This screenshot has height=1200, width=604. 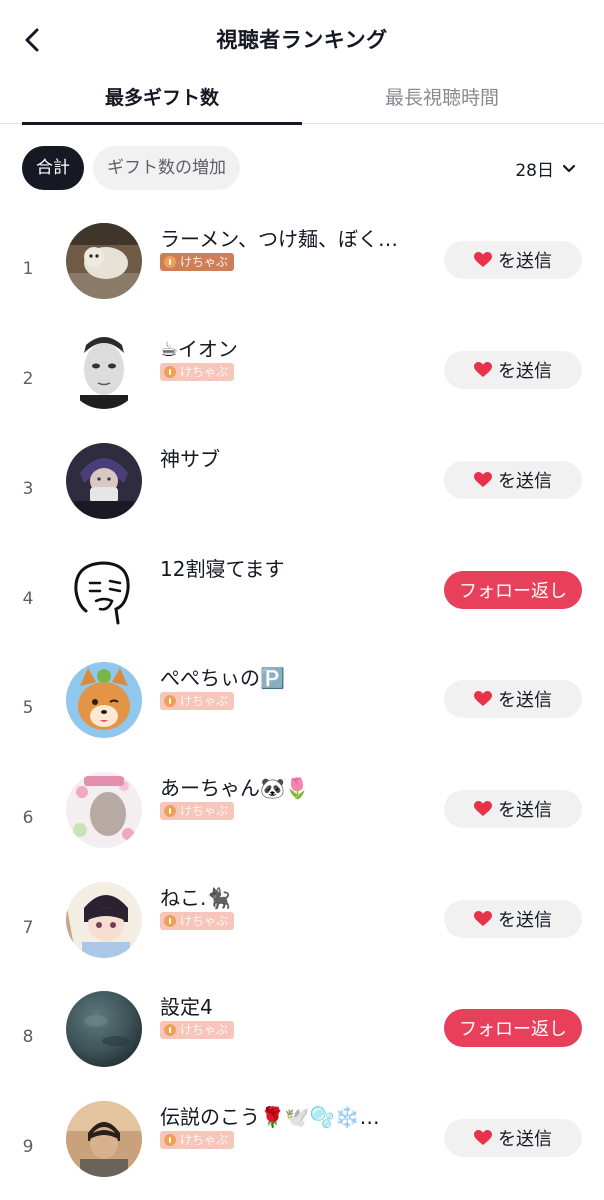 I want to click on filter-total-chip: 合計, so click(x=53, y=168).